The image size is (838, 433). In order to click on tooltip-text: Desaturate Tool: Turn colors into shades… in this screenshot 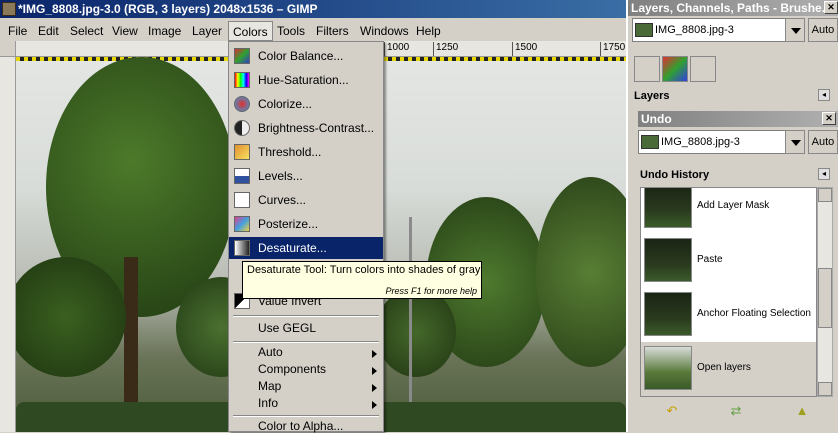, I will do `click(364, 270)`.